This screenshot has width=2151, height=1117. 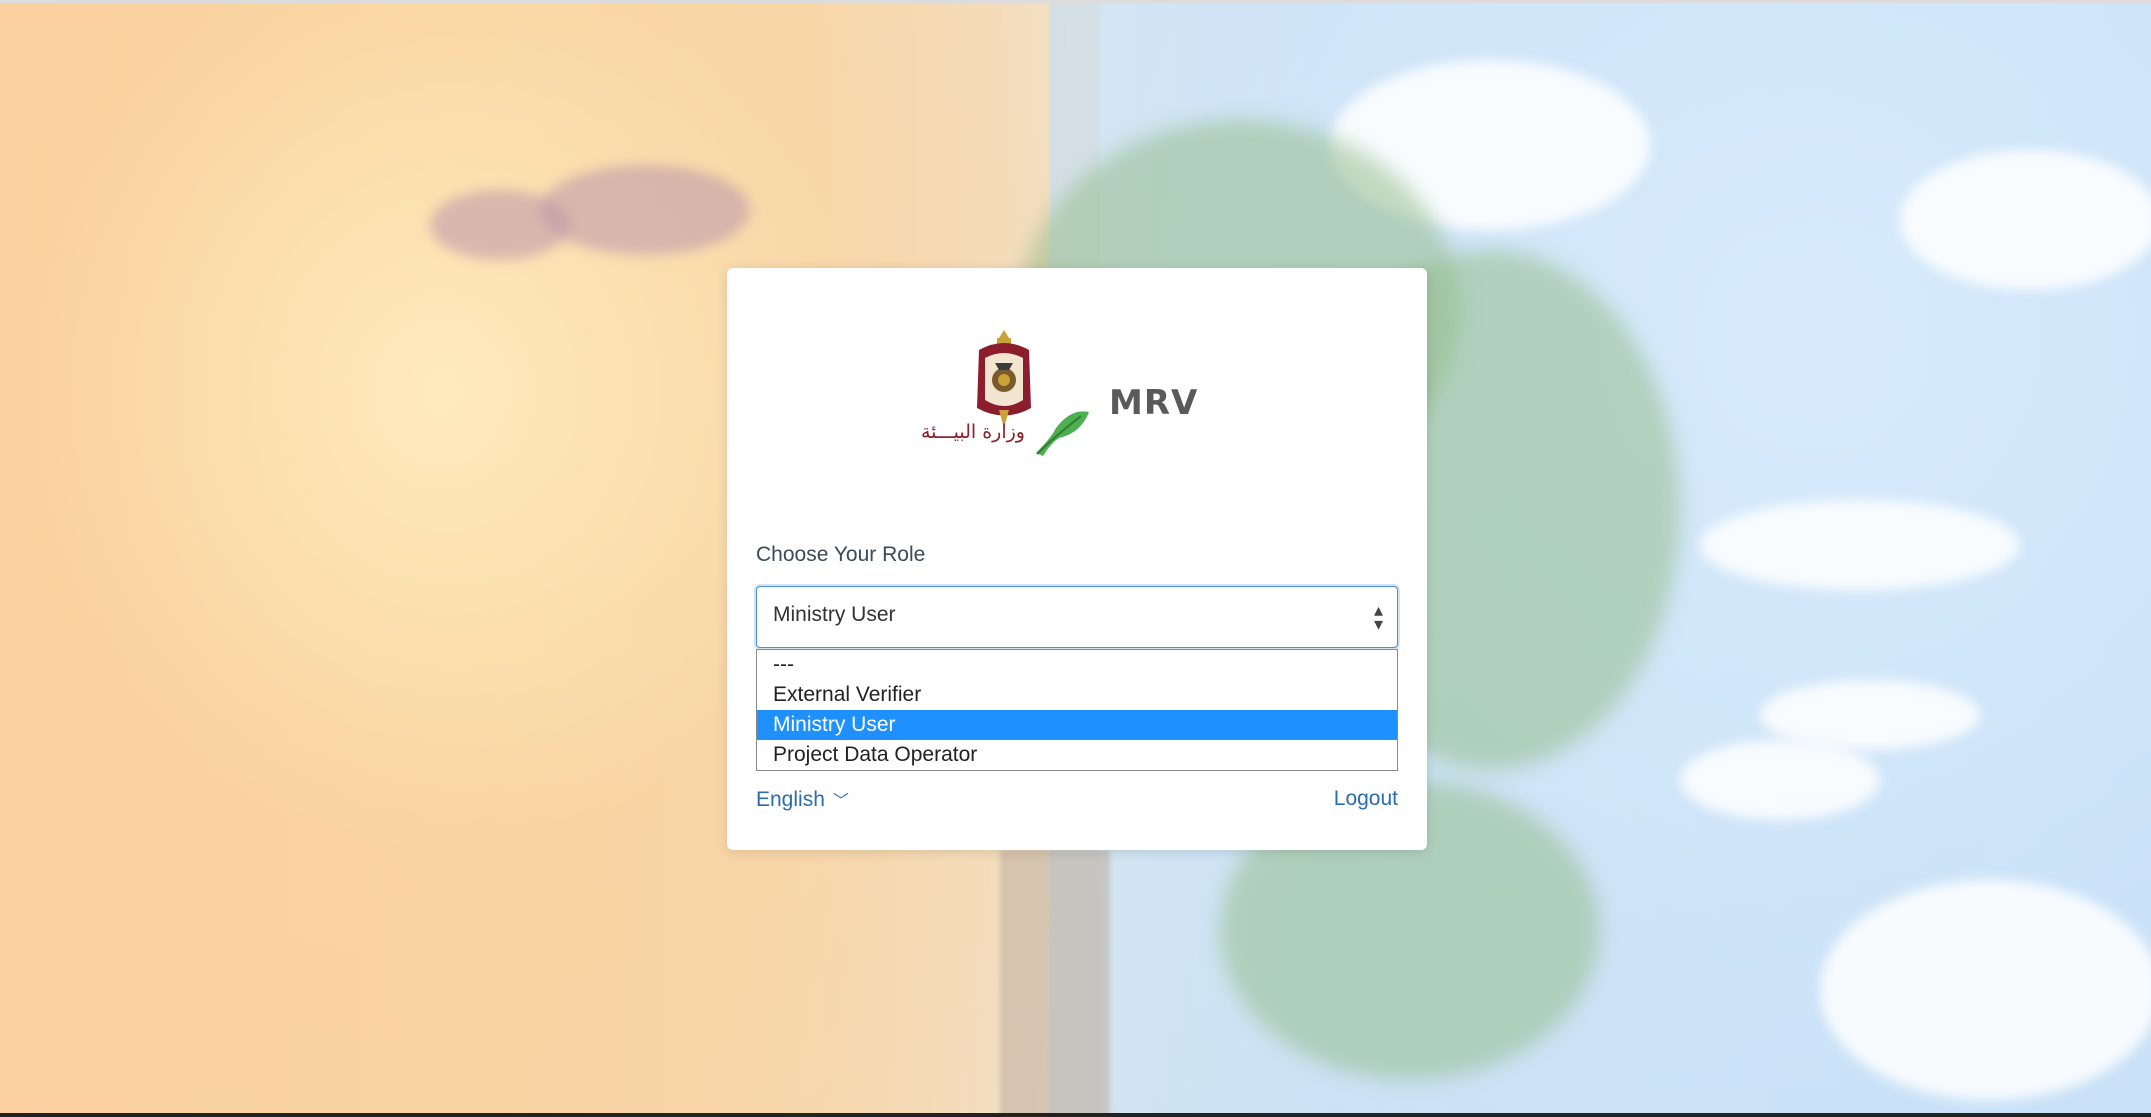 I want to click on top-border, so click(x=1075, y=1).